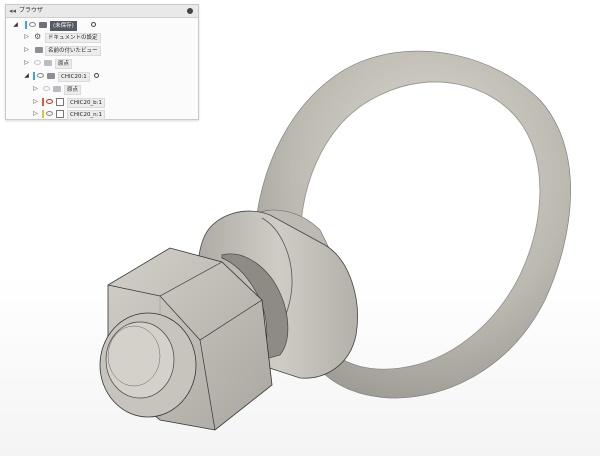  Describe the element at coordinates (86, 115) in the screenshot. I see `item-label: CHIC20_n:1` at that location.